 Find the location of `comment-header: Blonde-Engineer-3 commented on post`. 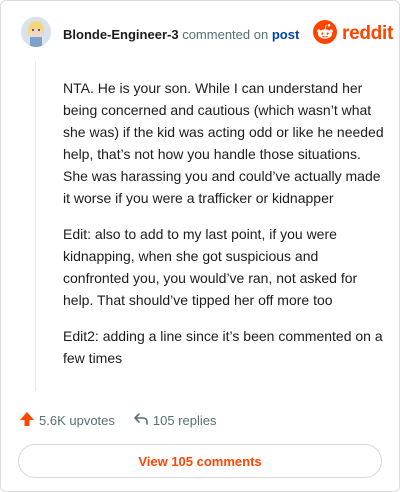

comment-header: Blonde-Engineer-3 commented on post is located at coordinates (181, 35).